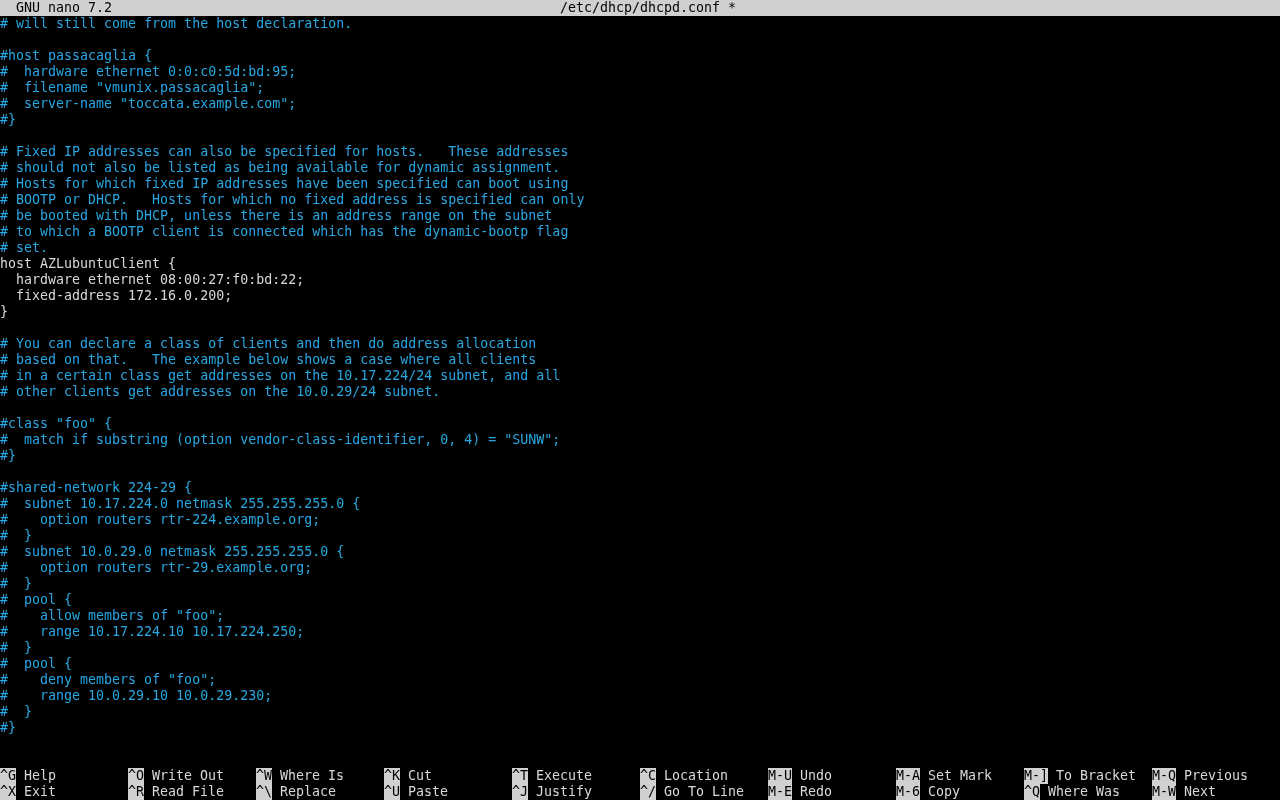 The width and height of the screenshot is (1280, 800). Describe the element at coordinates (908, 776) in the screenshot. I see `shortcut-key: M-A` at that location.